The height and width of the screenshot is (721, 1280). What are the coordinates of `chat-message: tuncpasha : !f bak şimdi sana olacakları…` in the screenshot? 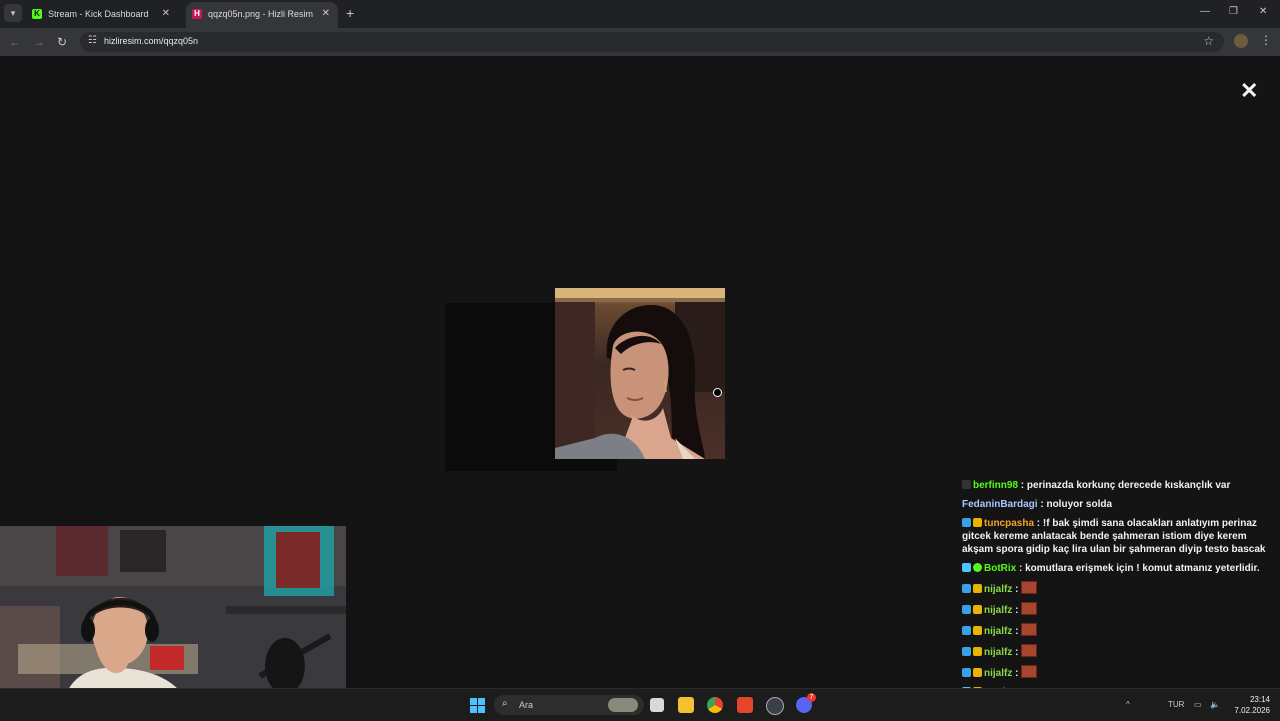 It's located at (1119, 536).